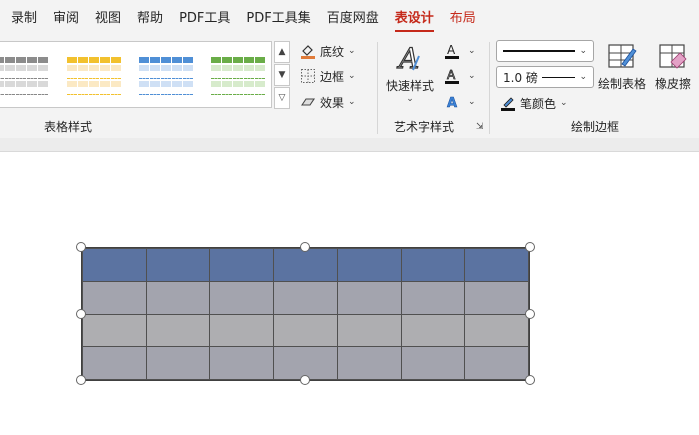  Describe the element at coordinates (328, 51) in the screenshot. I see `shading-button: 底纹 ⌄` at that location.